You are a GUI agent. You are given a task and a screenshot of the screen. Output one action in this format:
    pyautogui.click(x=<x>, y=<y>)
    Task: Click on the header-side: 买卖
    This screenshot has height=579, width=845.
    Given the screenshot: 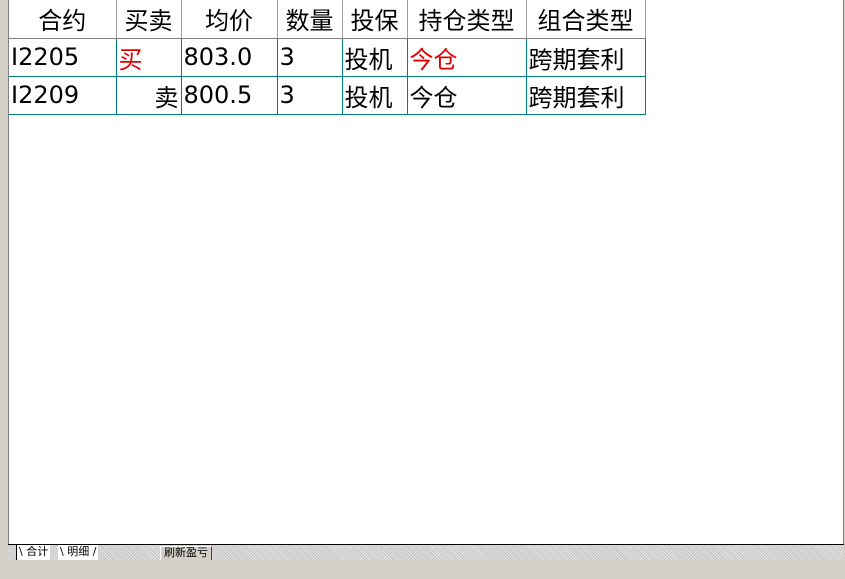 What is the action you would take?
    pyautogui.click(x=149, y=19)
    